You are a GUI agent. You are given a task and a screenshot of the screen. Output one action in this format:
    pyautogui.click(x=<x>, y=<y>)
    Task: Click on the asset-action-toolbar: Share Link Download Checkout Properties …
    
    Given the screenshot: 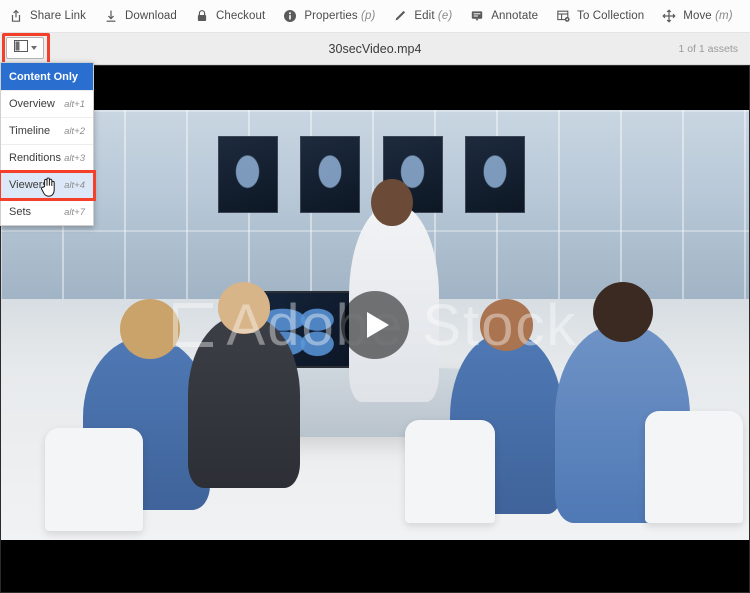 What is the action you would take?
    pyautogui.click(x=375, y=16)
    